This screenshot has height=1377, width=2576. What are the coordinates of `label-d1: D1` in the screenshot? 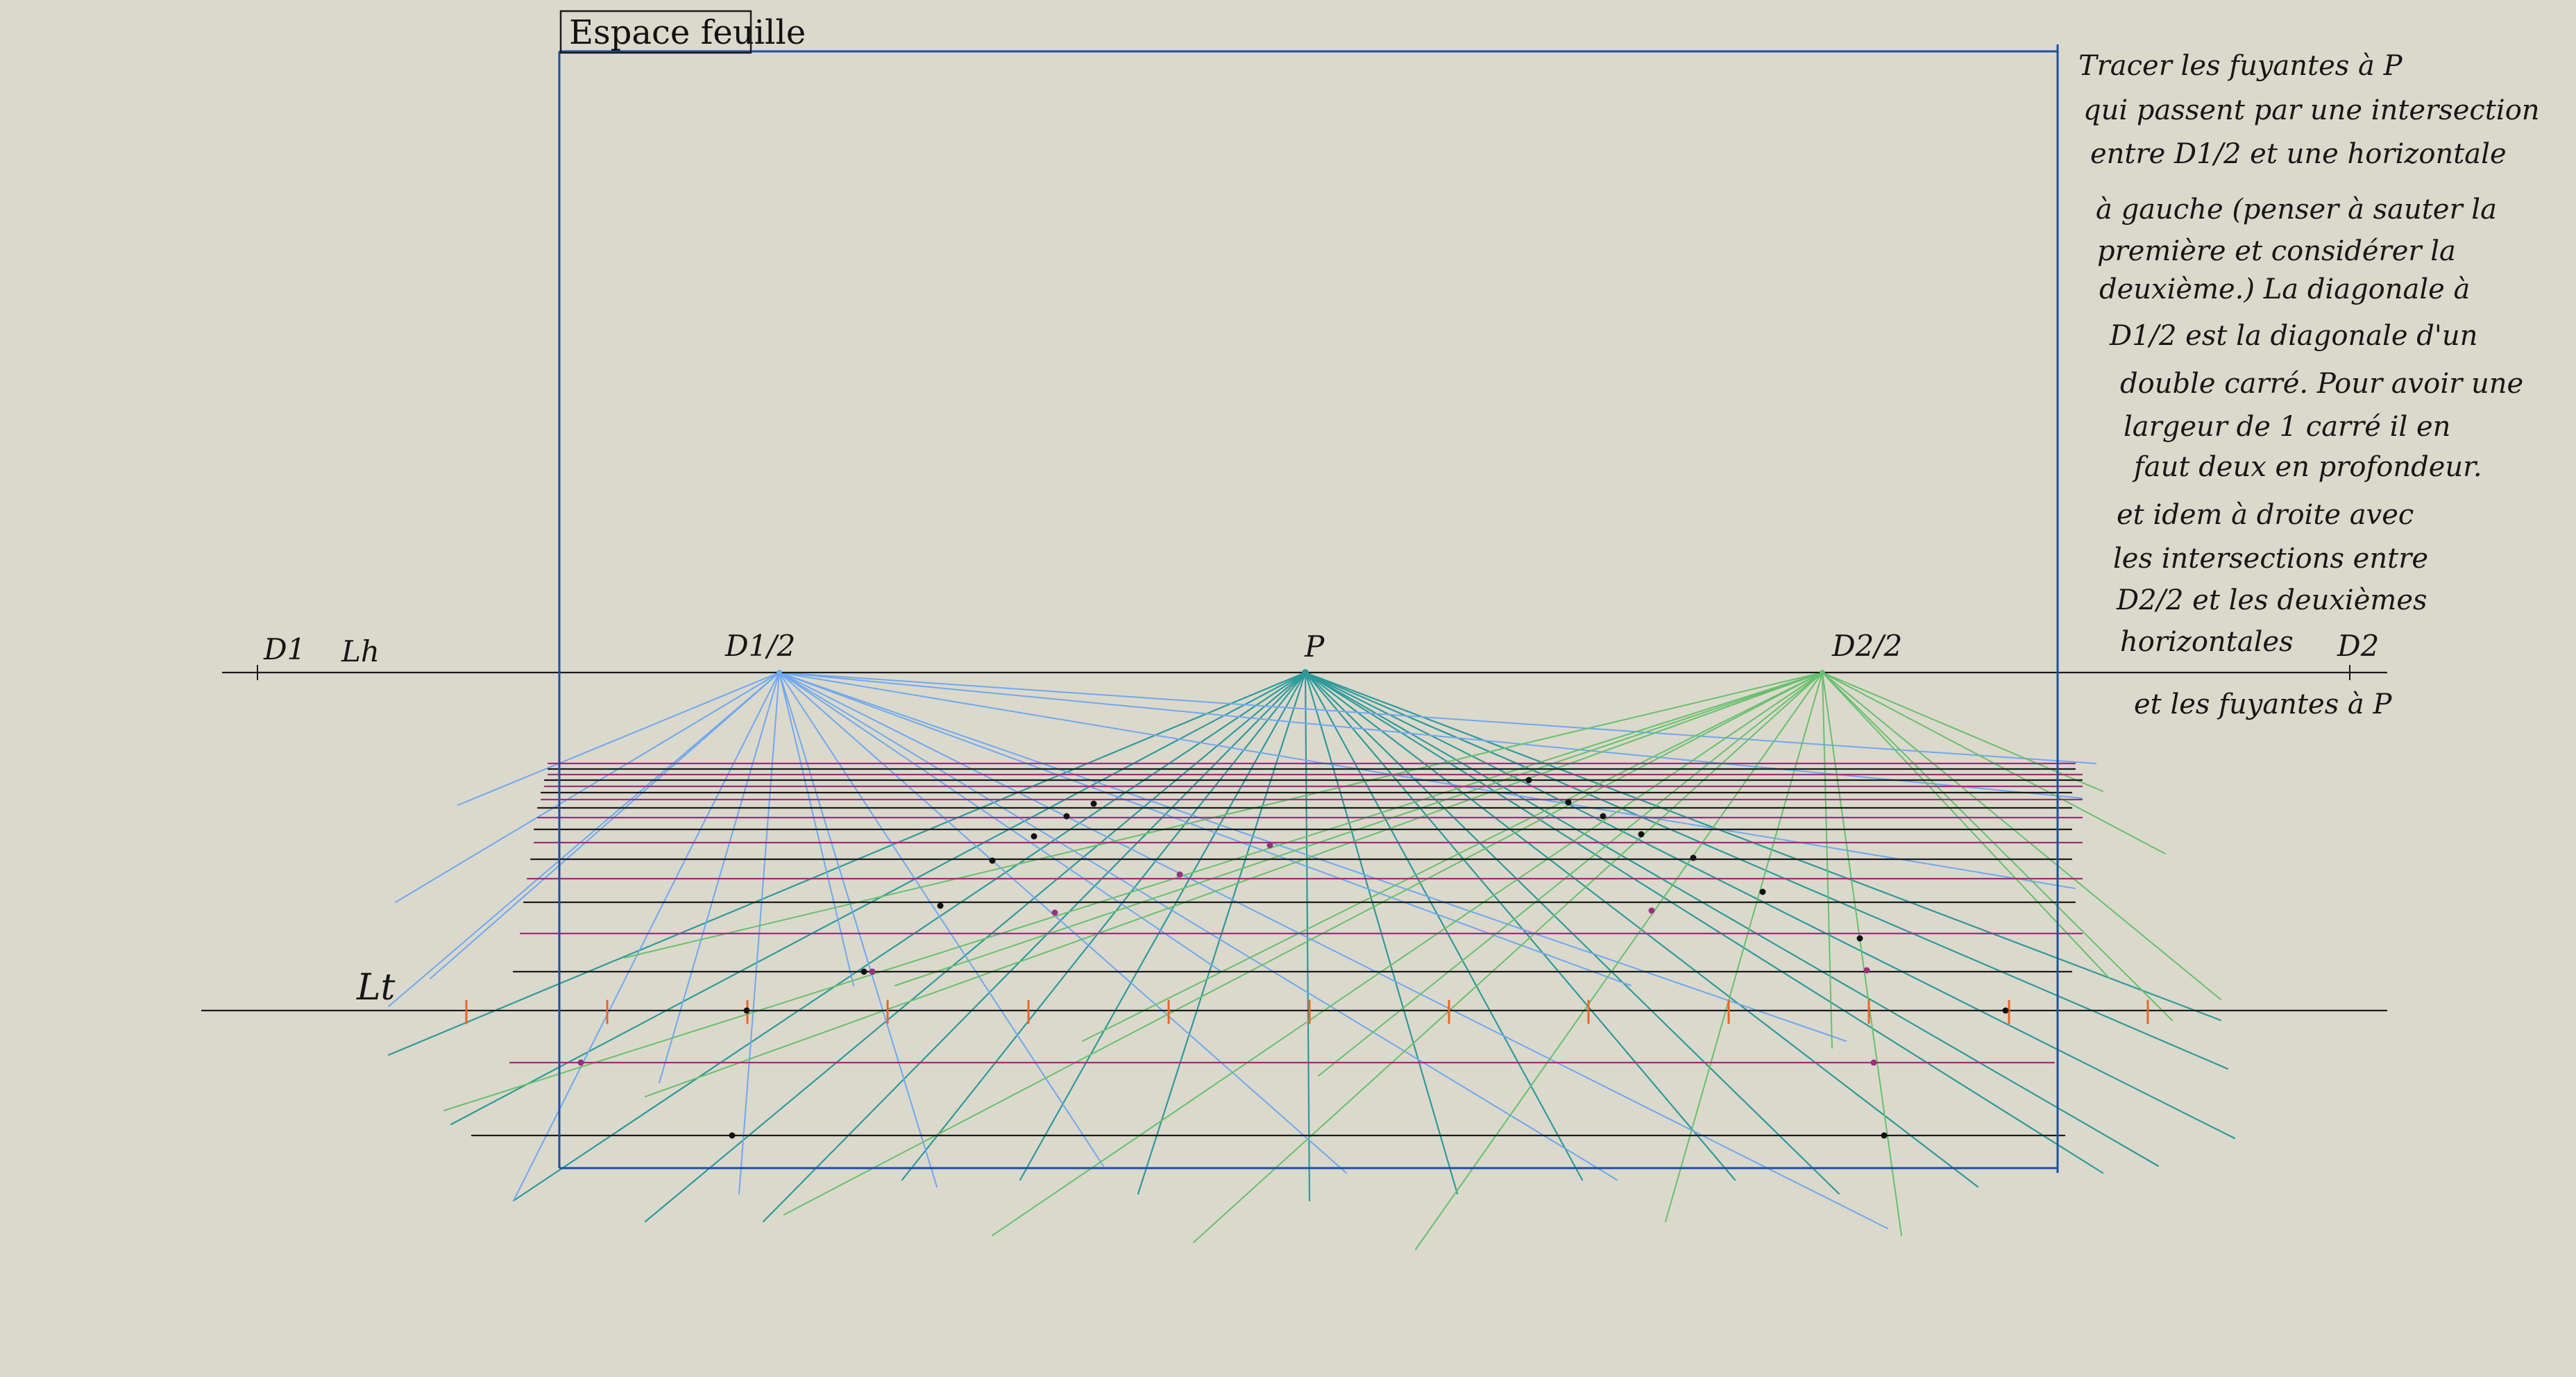 It's located at (284, 649).